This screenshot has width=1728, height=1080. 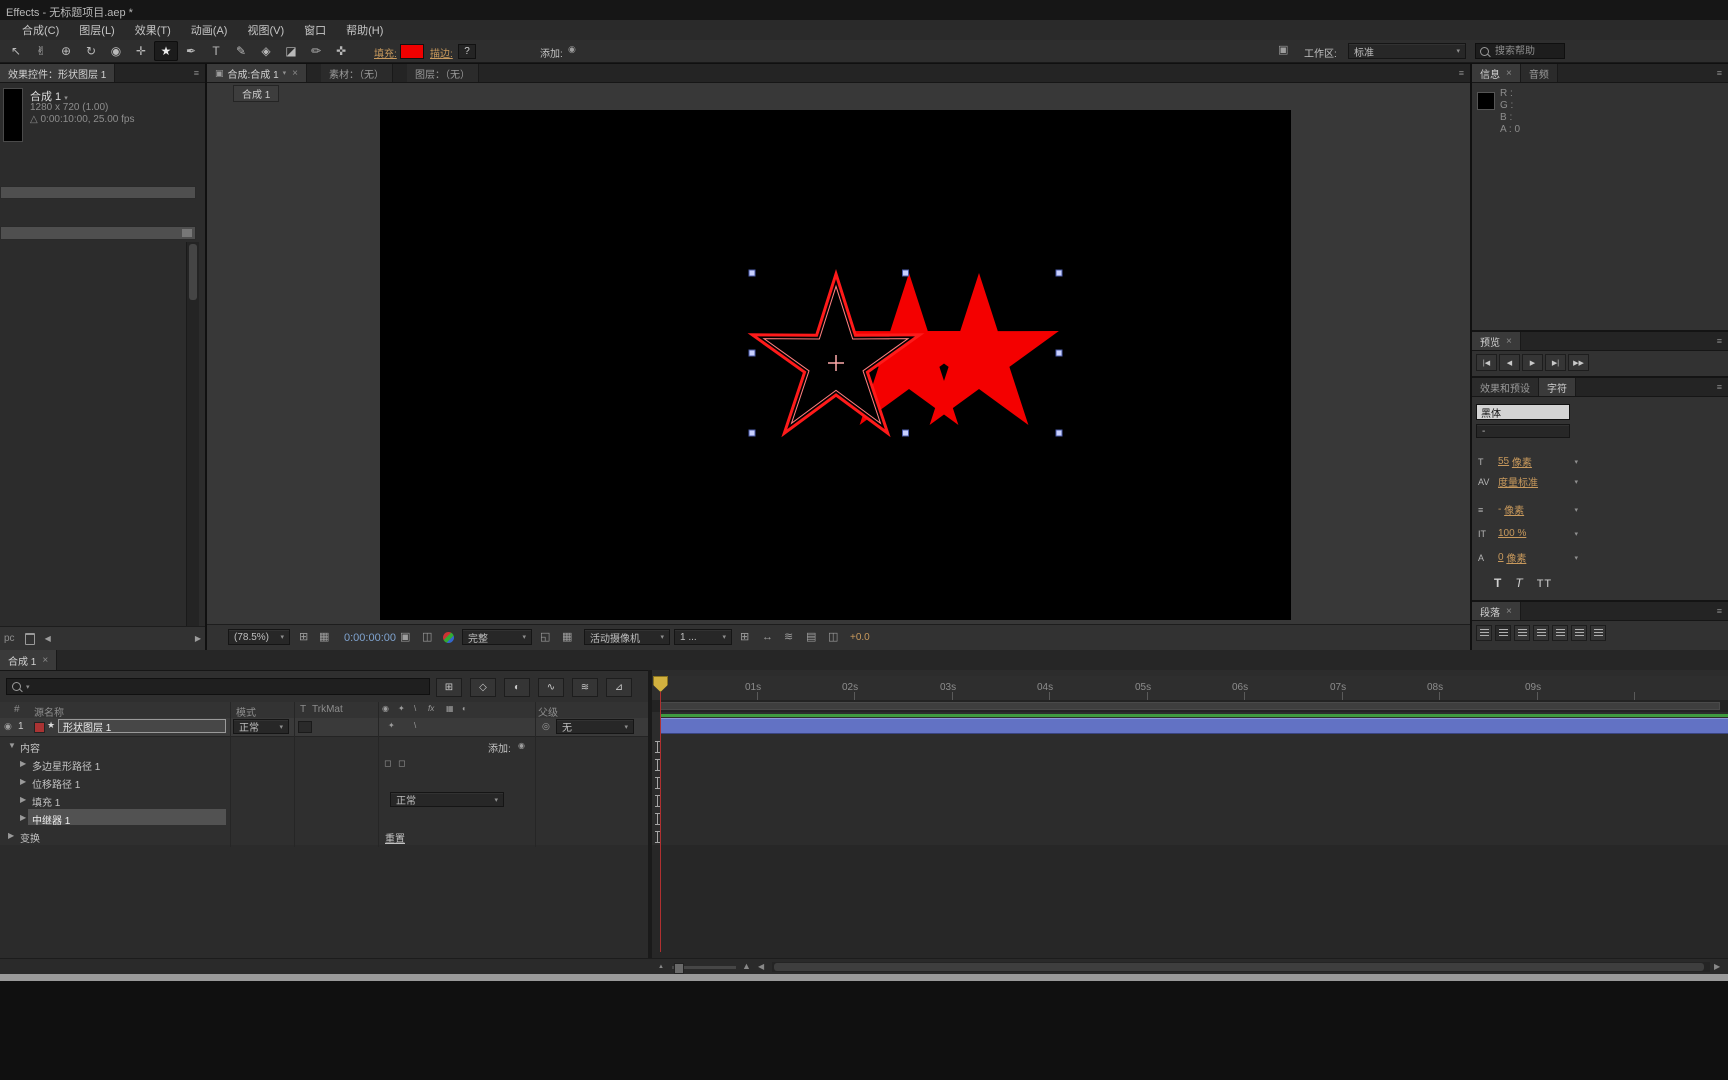 I want to click on justify-last-center-button, so click(x=1560, y=633).